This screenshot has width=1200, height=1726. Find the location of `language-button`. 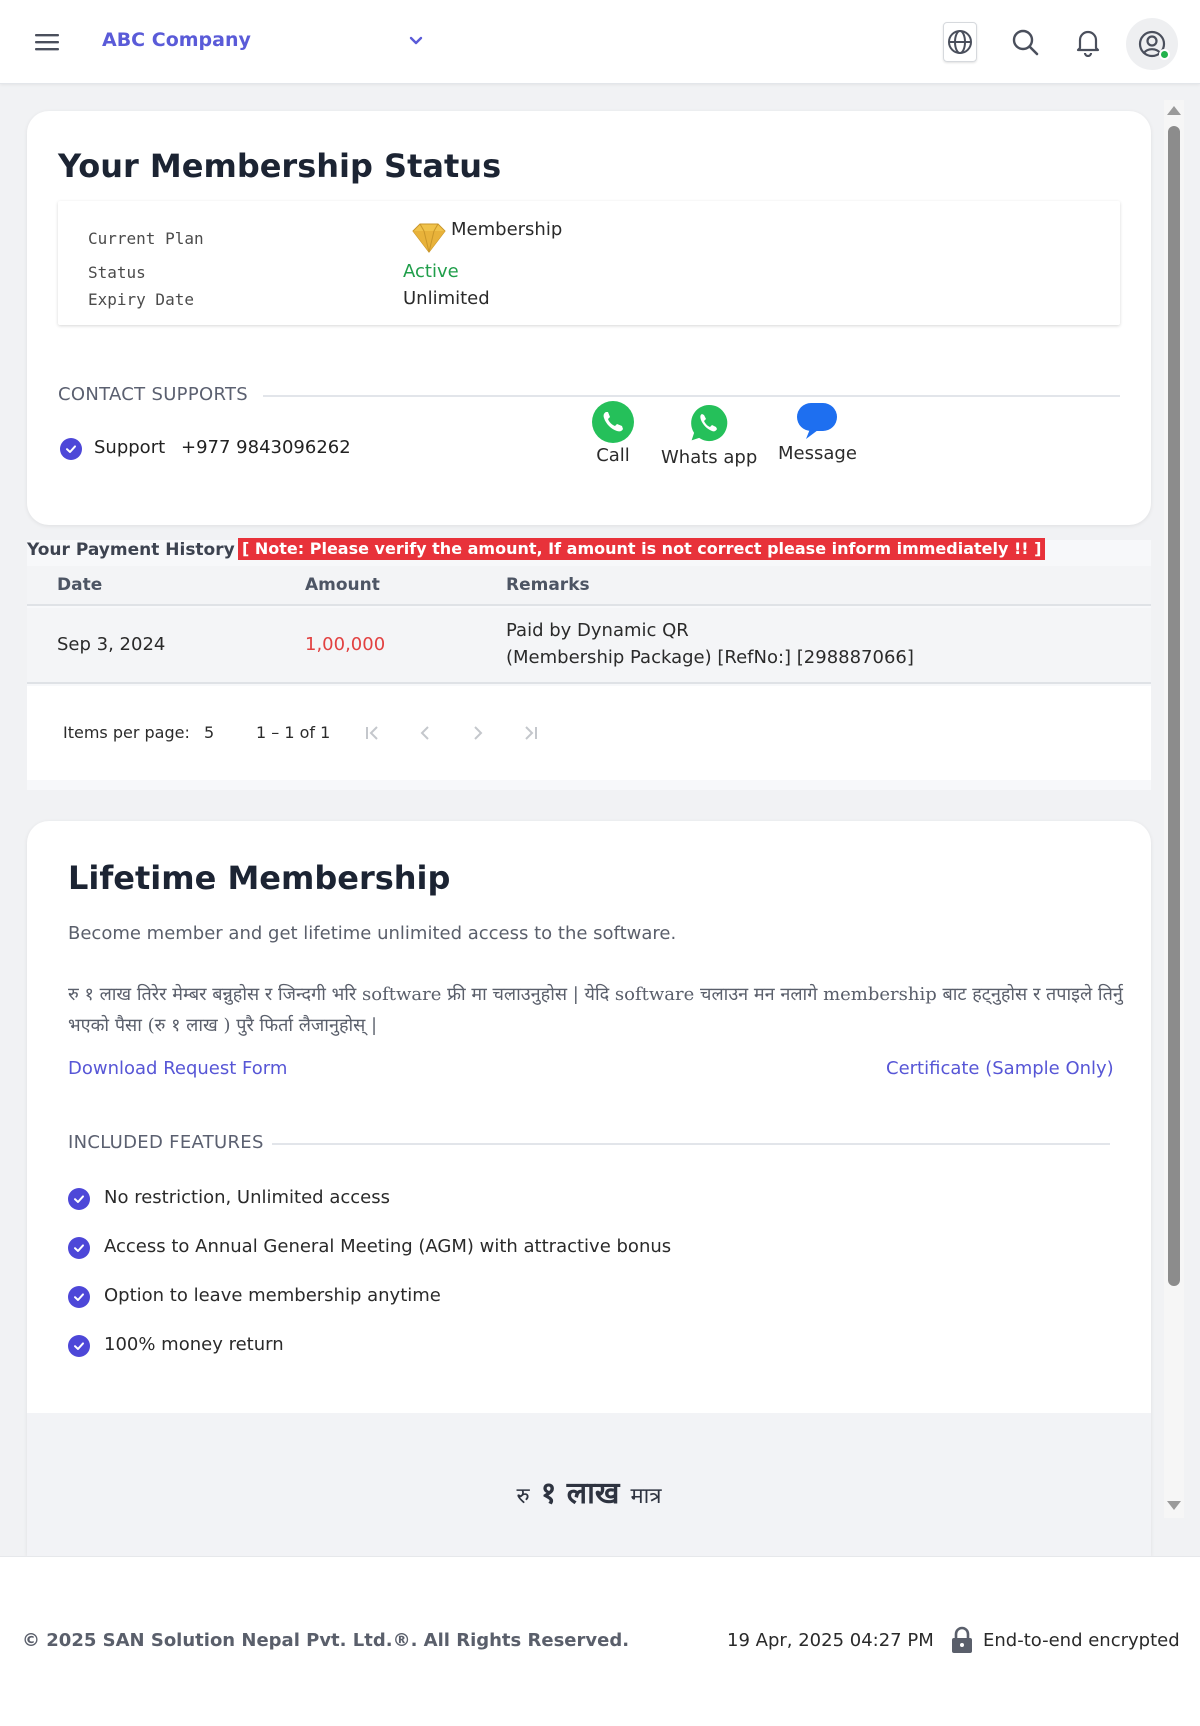

language-button is located at coordinates (960, 42).